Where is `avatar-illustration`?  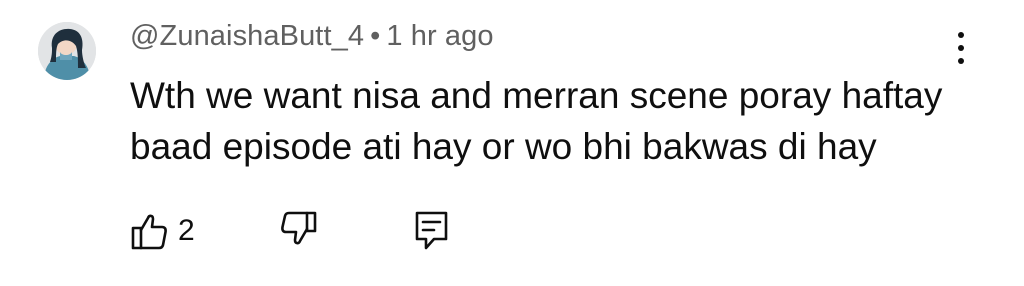
avatar-illustration is located at coordinates (67, 51).